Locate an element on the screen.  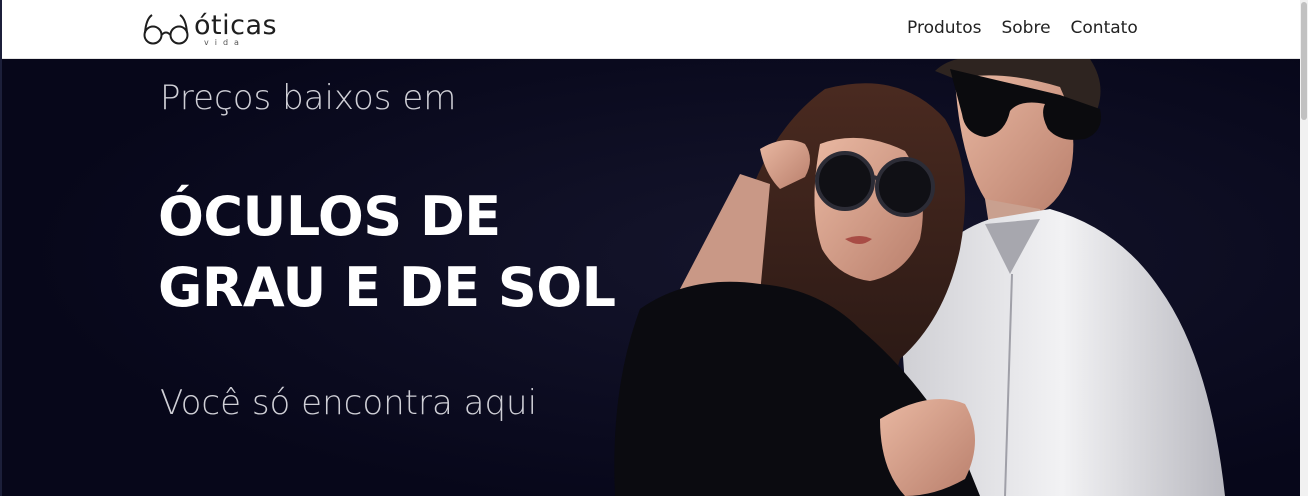
scrollbar-thumb is located at coordinates (1304, 61).